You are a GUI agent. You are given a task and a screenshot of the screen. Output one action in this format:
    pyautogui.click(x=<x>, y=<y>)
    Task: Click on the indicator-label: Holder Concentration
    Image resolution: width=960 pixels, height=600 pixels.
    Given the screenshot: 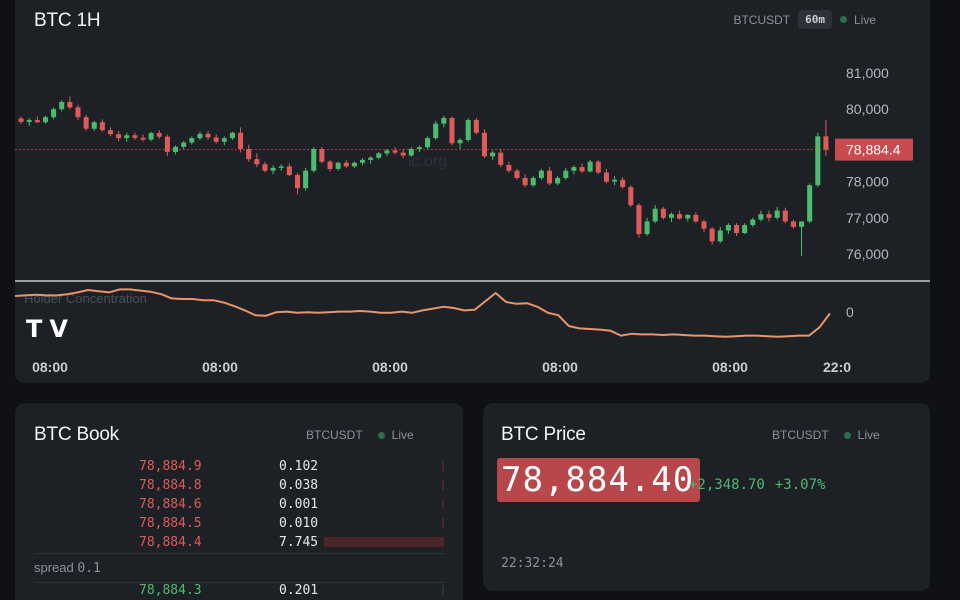 What is the action you would take?
    pyautogui.click(x=85, y=298)
    